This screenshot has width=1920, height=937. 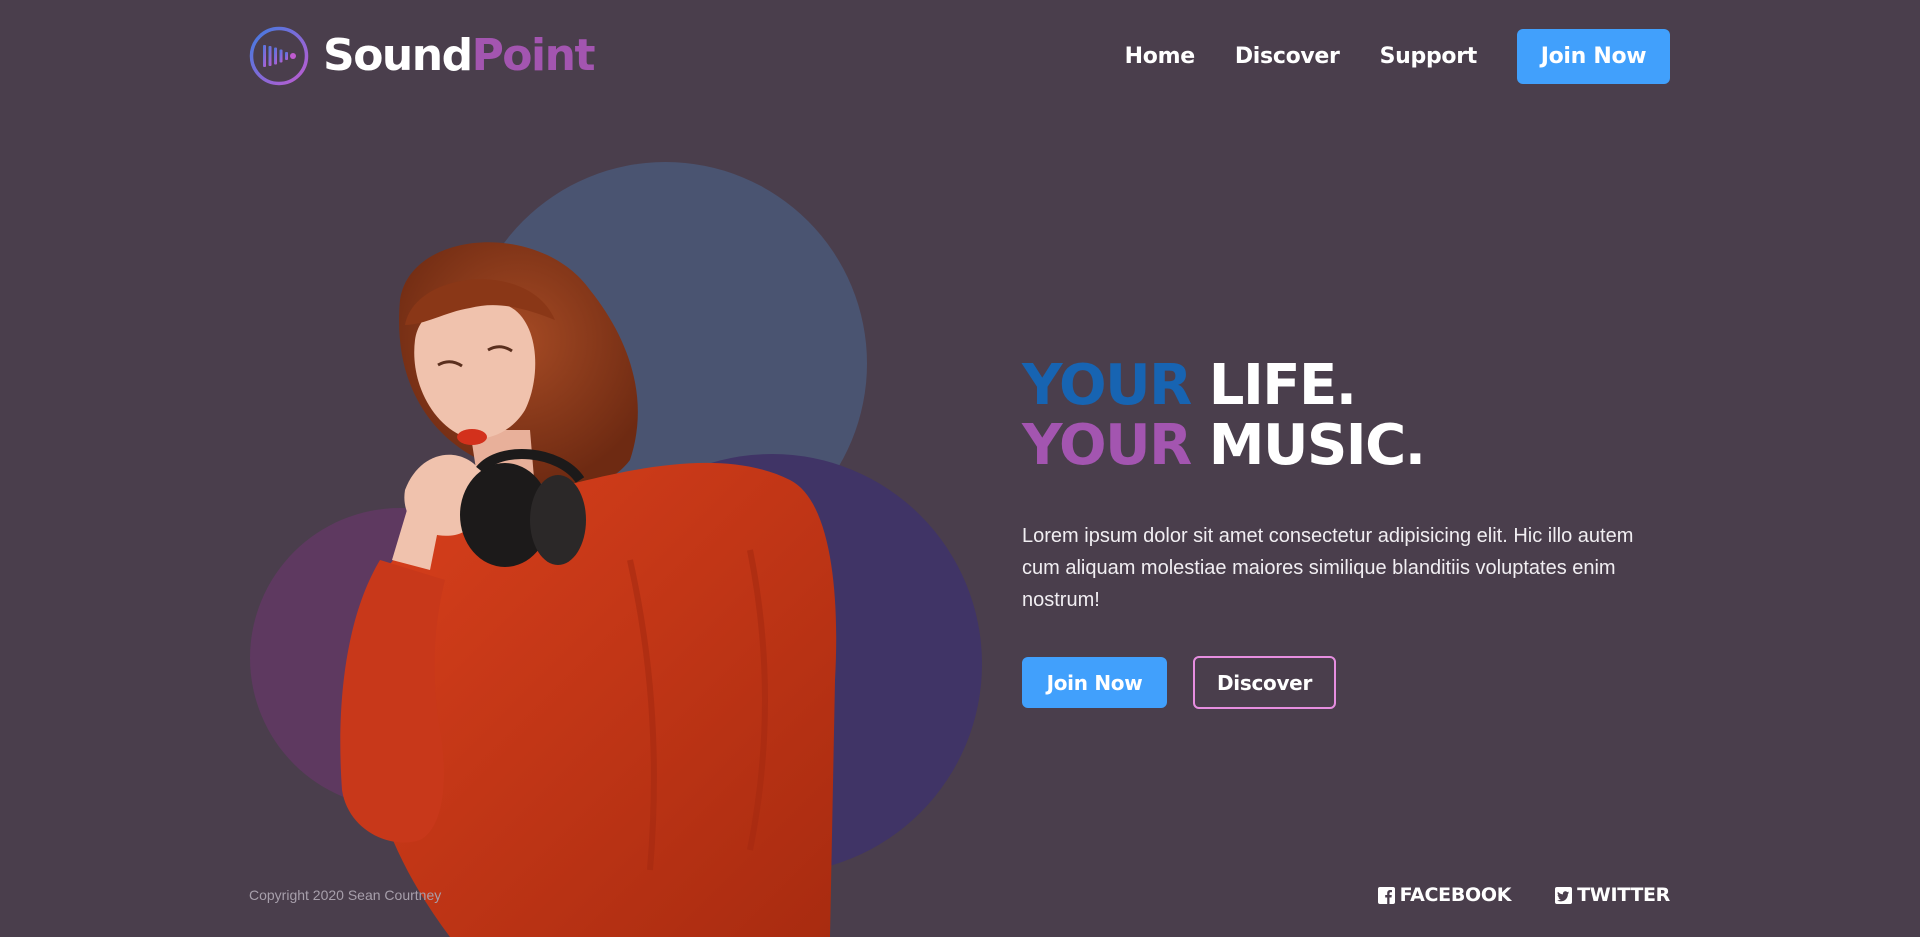 I want to click on hero-headline: YOUR LIFE. YOUR MUSIC., so click(x=1224, y=417).